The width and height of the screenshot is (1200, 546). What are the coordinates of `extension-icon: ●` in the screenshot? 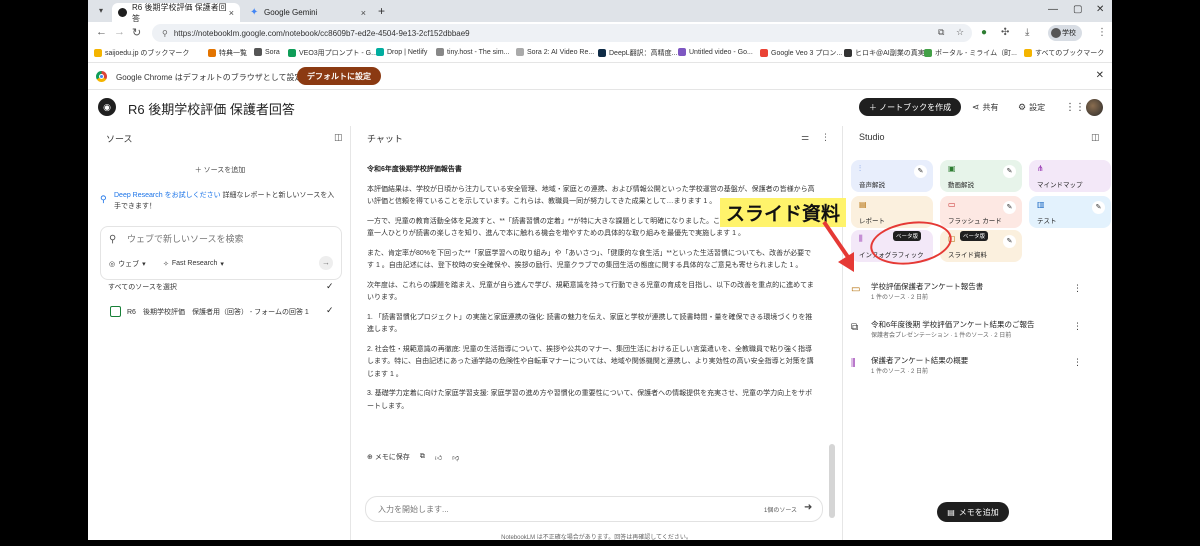 It's located at (984, 32).